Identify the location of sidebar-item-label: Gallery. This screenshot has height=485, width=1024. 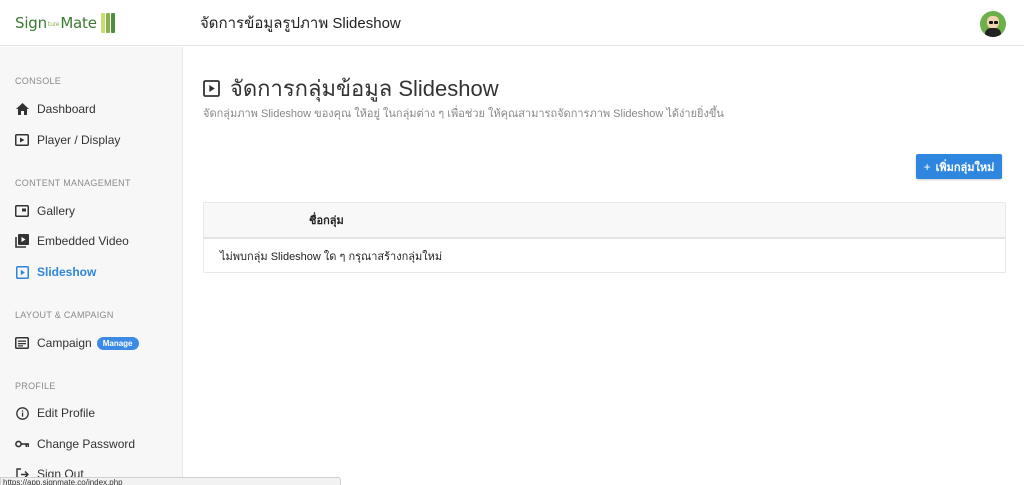
(56, 211).